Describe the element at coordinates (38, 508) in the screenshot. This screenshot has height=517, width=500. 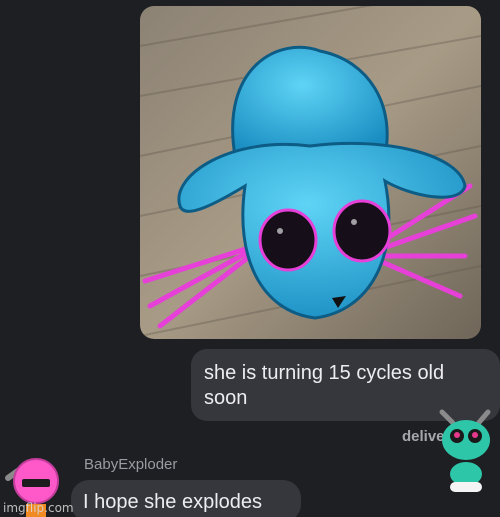
I see `watermark: imgflip.com` at that location.